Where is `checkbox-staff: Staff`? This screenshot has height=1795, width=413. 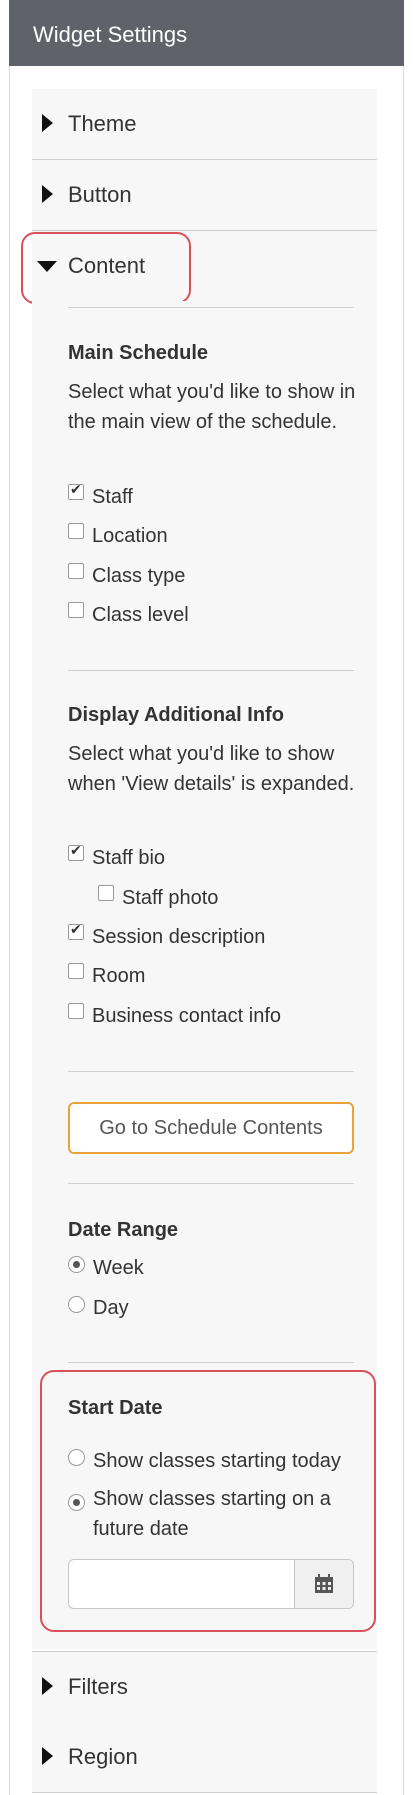
checkbox-staff: Staff is located at coordinates (100, 495).